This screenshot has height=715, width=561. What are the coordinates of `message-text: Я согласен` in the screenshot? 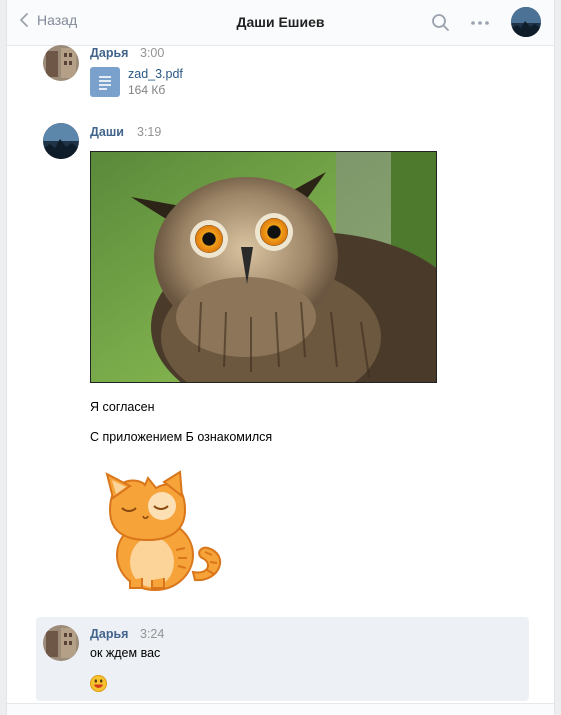 It's located at (122, 407).